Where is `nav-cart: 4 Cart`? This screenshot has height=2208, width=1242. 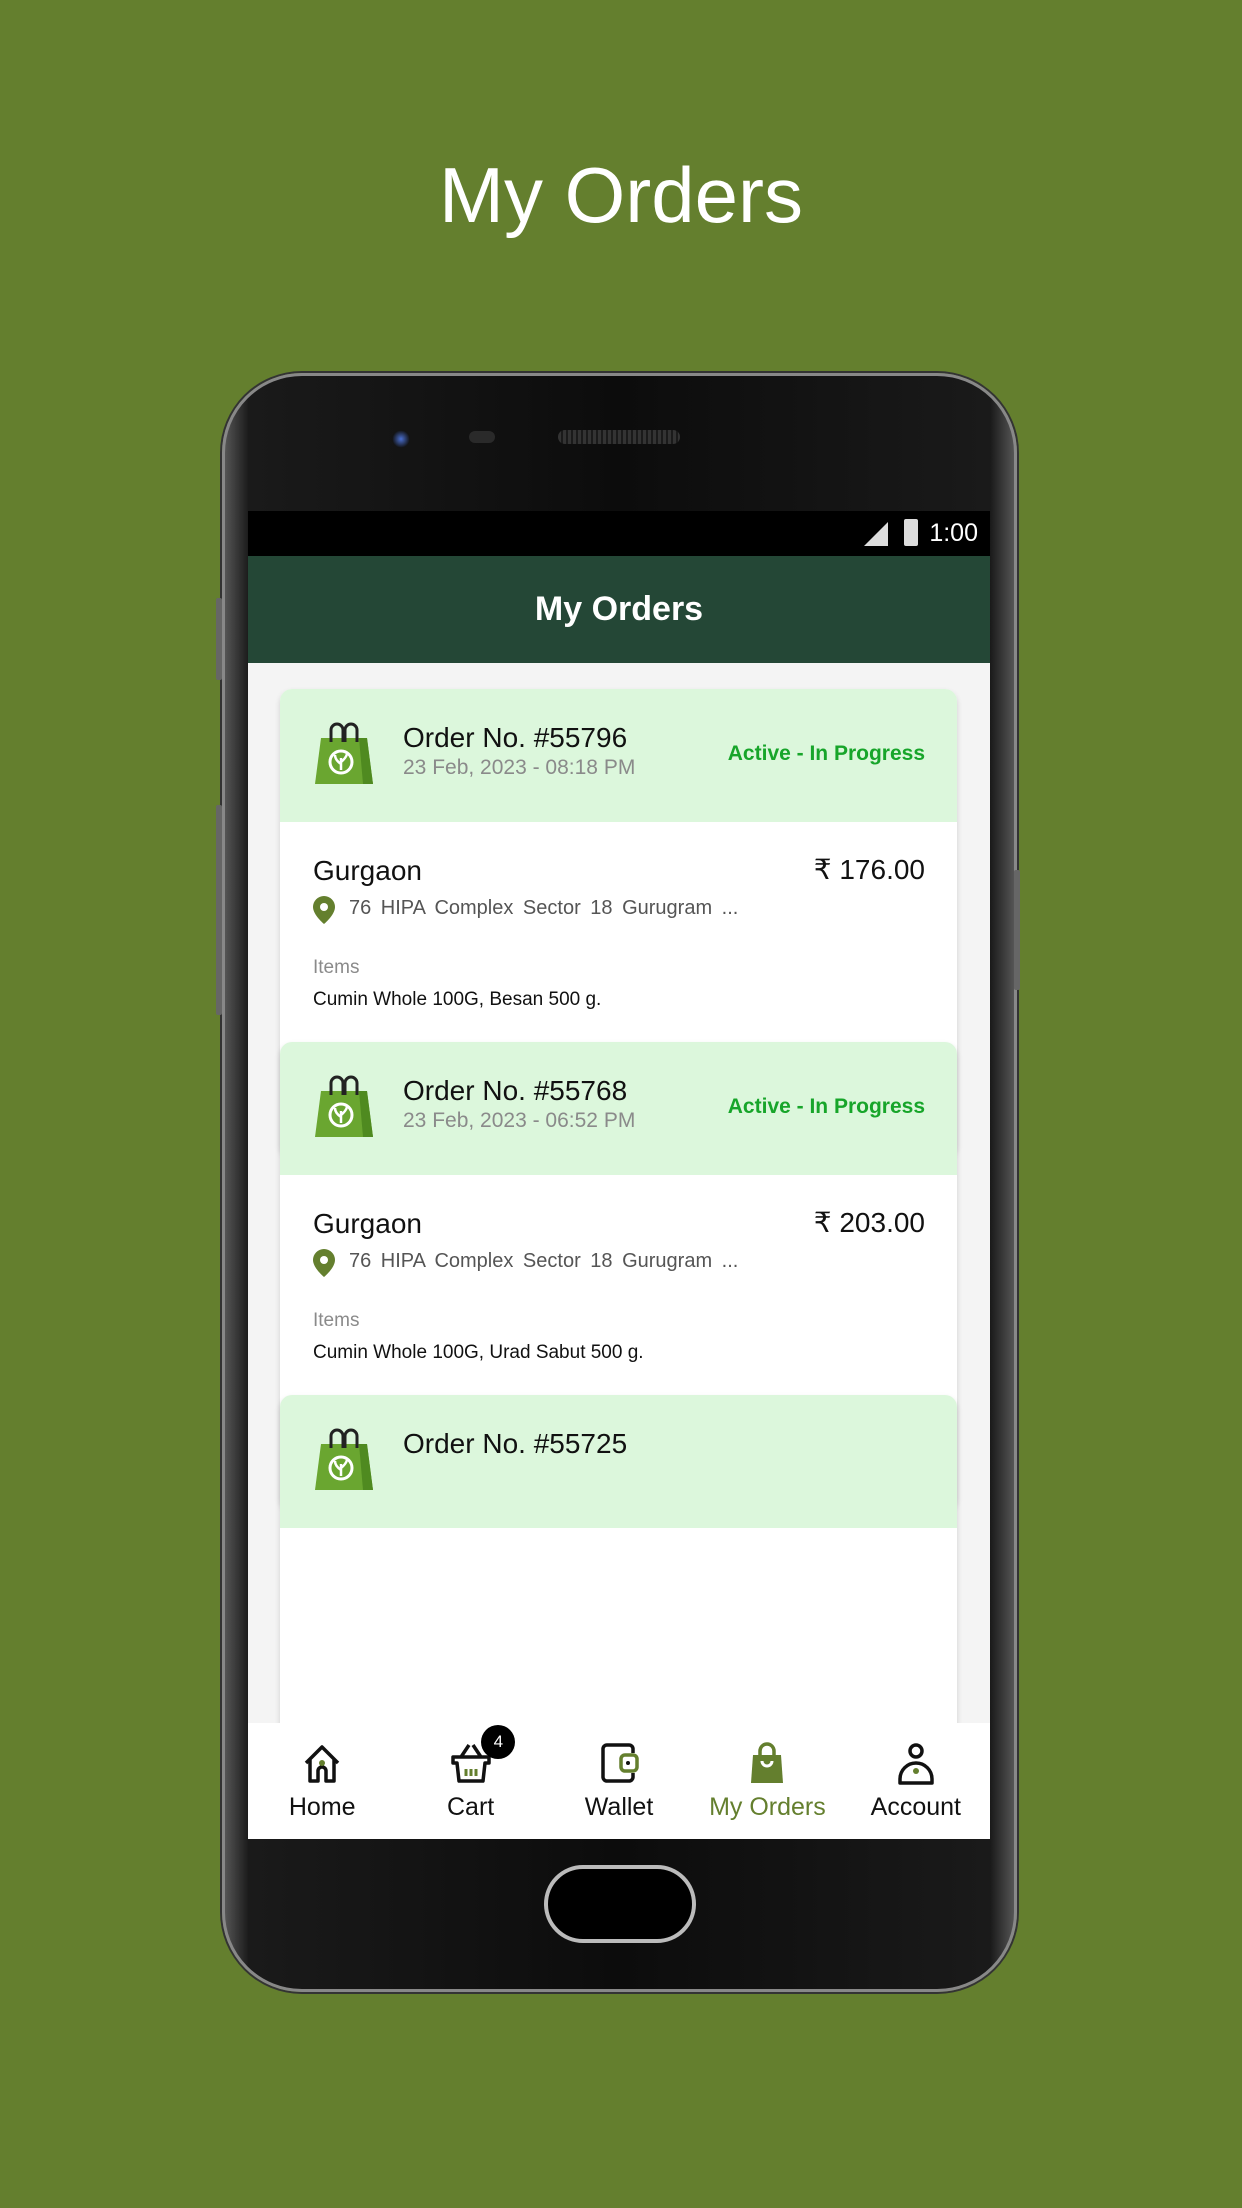
nav-cart: 4 Cart is located at coordinates (470, 1781).